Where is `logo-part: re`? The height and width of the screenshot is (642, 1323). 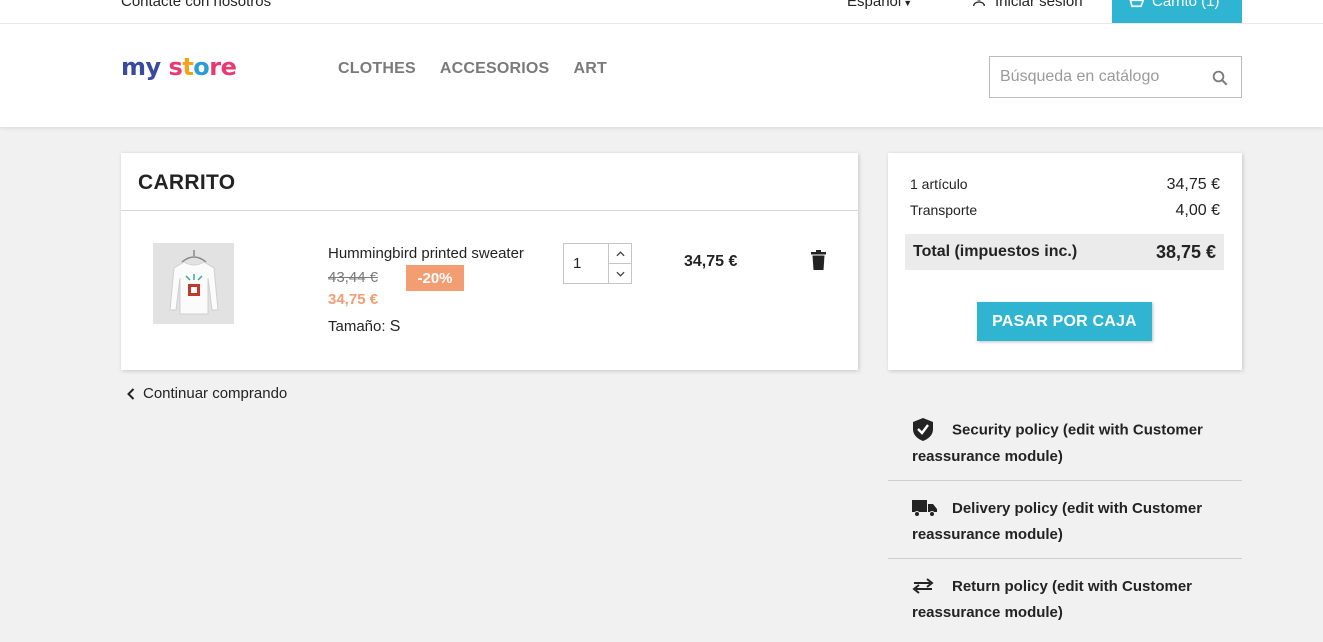
logo-part: re is located at coordinates (223, 67).